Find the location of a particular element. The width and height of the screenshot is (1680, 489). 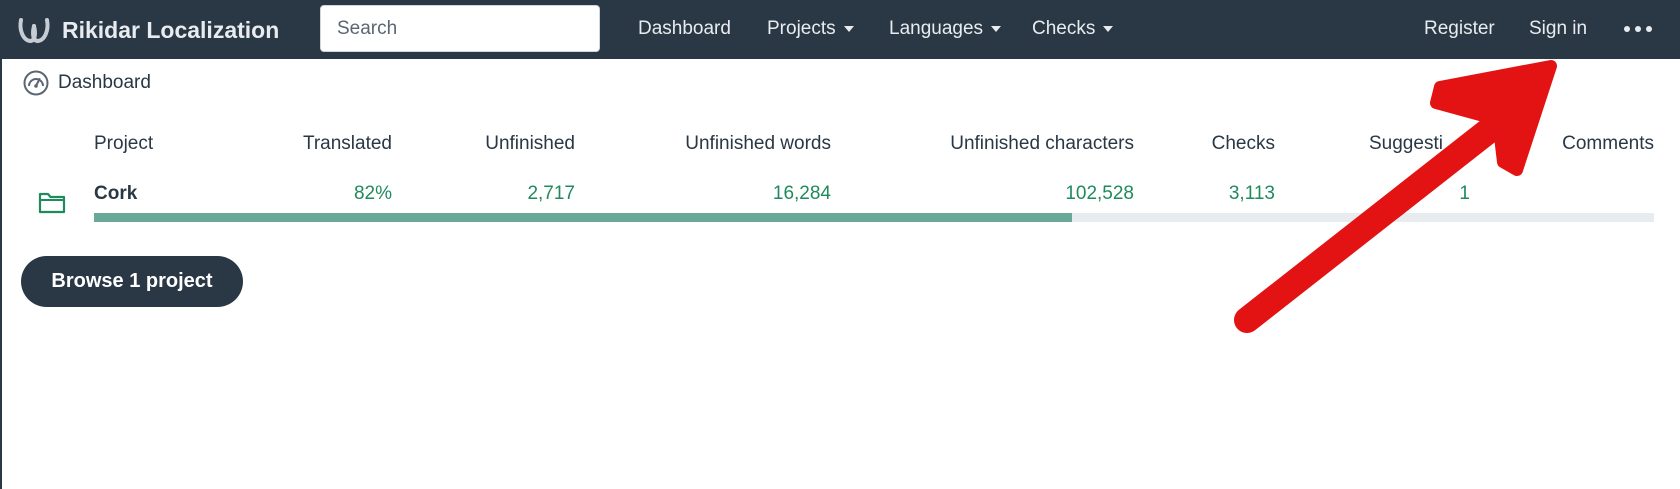

breadcrumb-dashboard: Dashboard is located at coordinates (104, 83).